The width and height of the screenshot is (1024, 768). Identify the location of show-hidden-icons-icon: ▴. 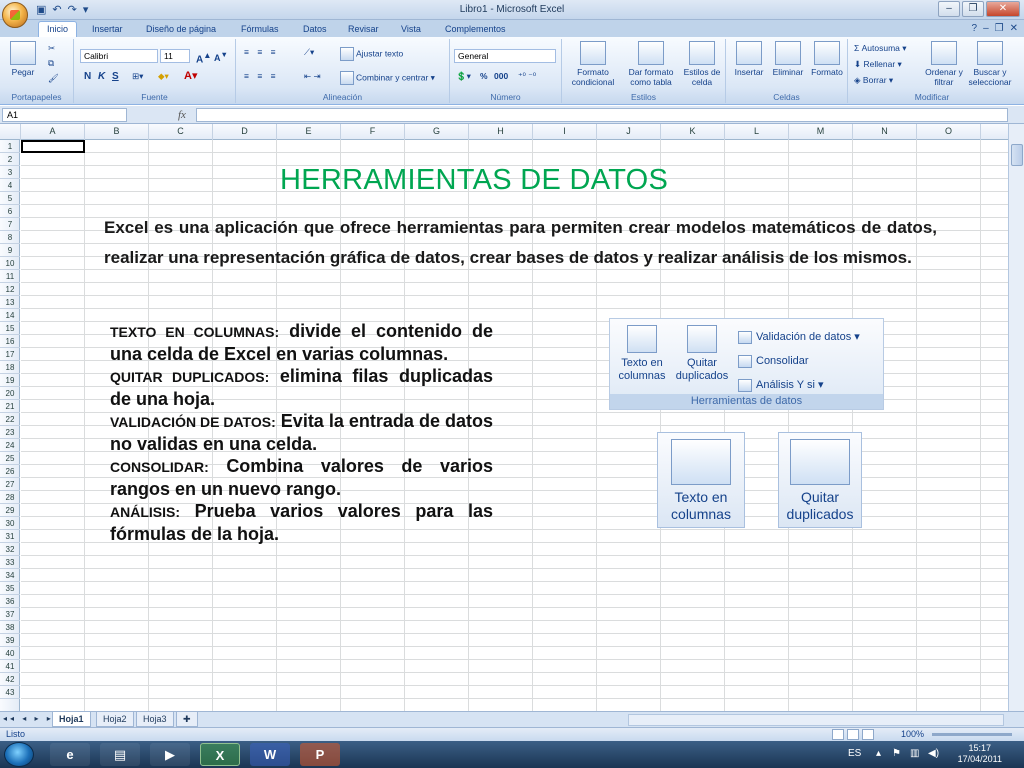
(878, 753).